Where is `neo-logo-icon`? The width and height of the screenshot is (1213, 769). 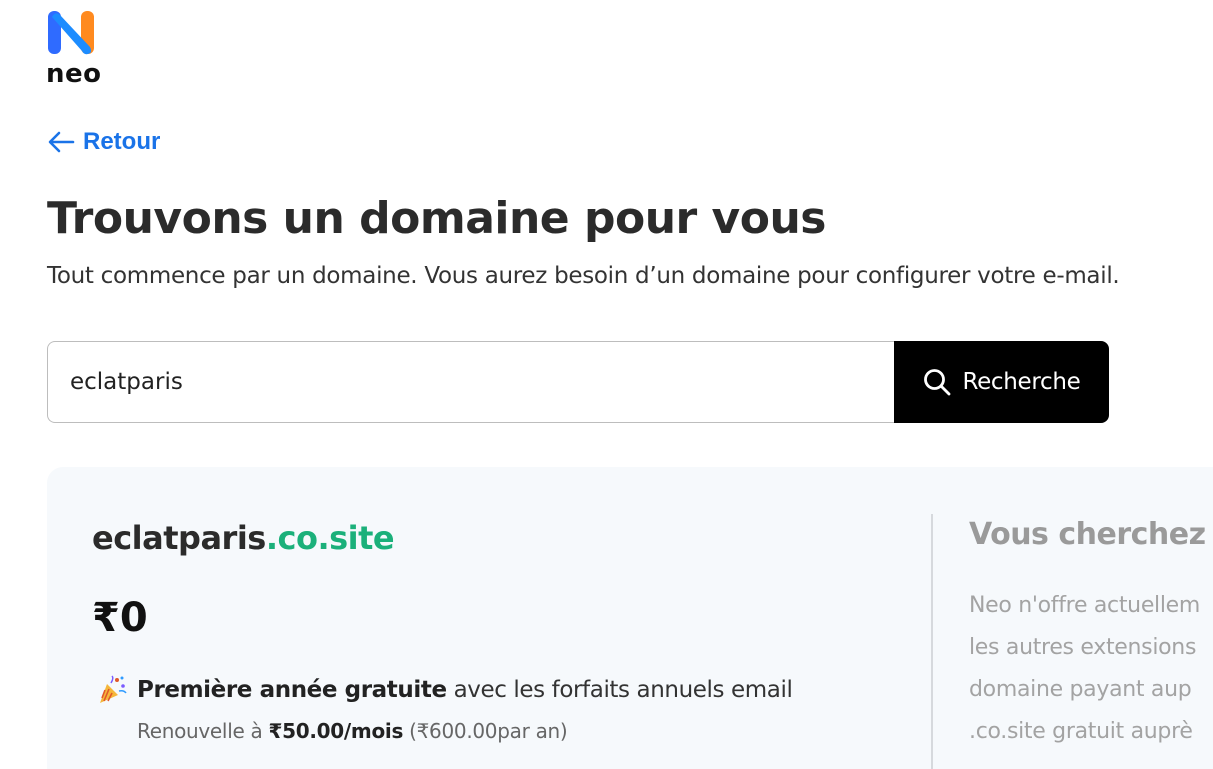
neo-logo-icon is located at coordinates (71, 33).